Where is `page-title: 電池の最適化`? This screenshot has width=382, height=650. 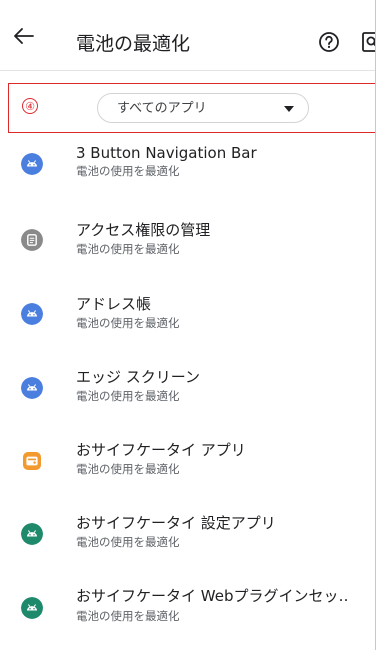 page-title: 電池の最適化 is located at coordinates (133, 44).